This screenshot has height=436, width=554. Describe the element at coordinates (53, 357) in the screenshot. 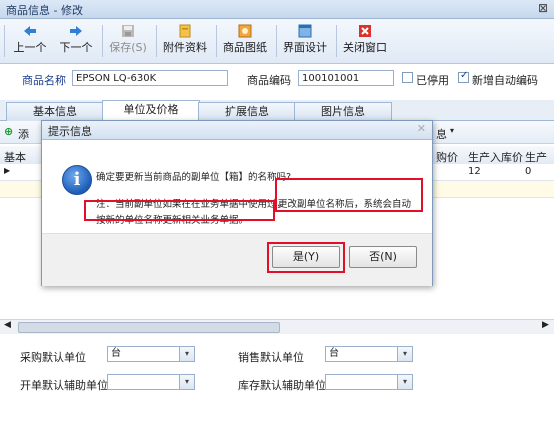

I see `purchase-unit-label: 采购默认单位` at that location.